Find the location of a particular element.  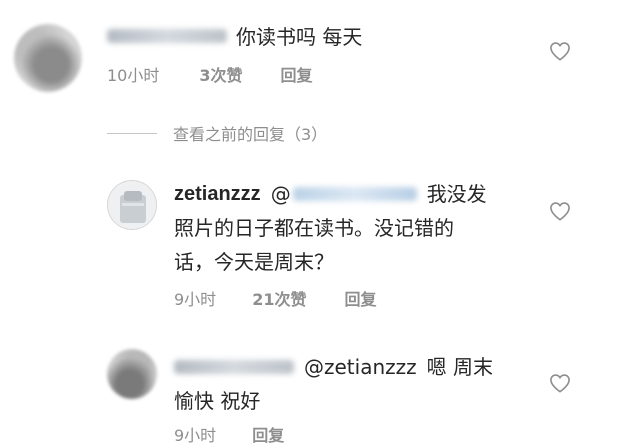

mention-link: @ is located at coordinates (344, 194).